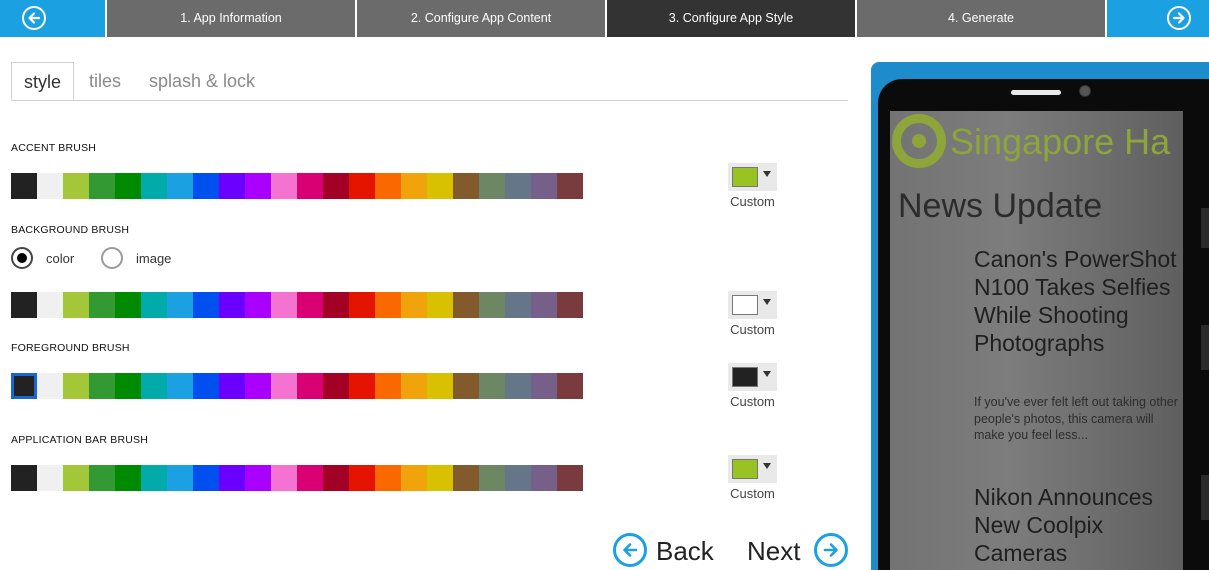 This screenshot has width=1209, height=570. What do you see at coordinates (797, 551) in the screenshot?
I see `next-button: Next` at bounding box center [797, 551].